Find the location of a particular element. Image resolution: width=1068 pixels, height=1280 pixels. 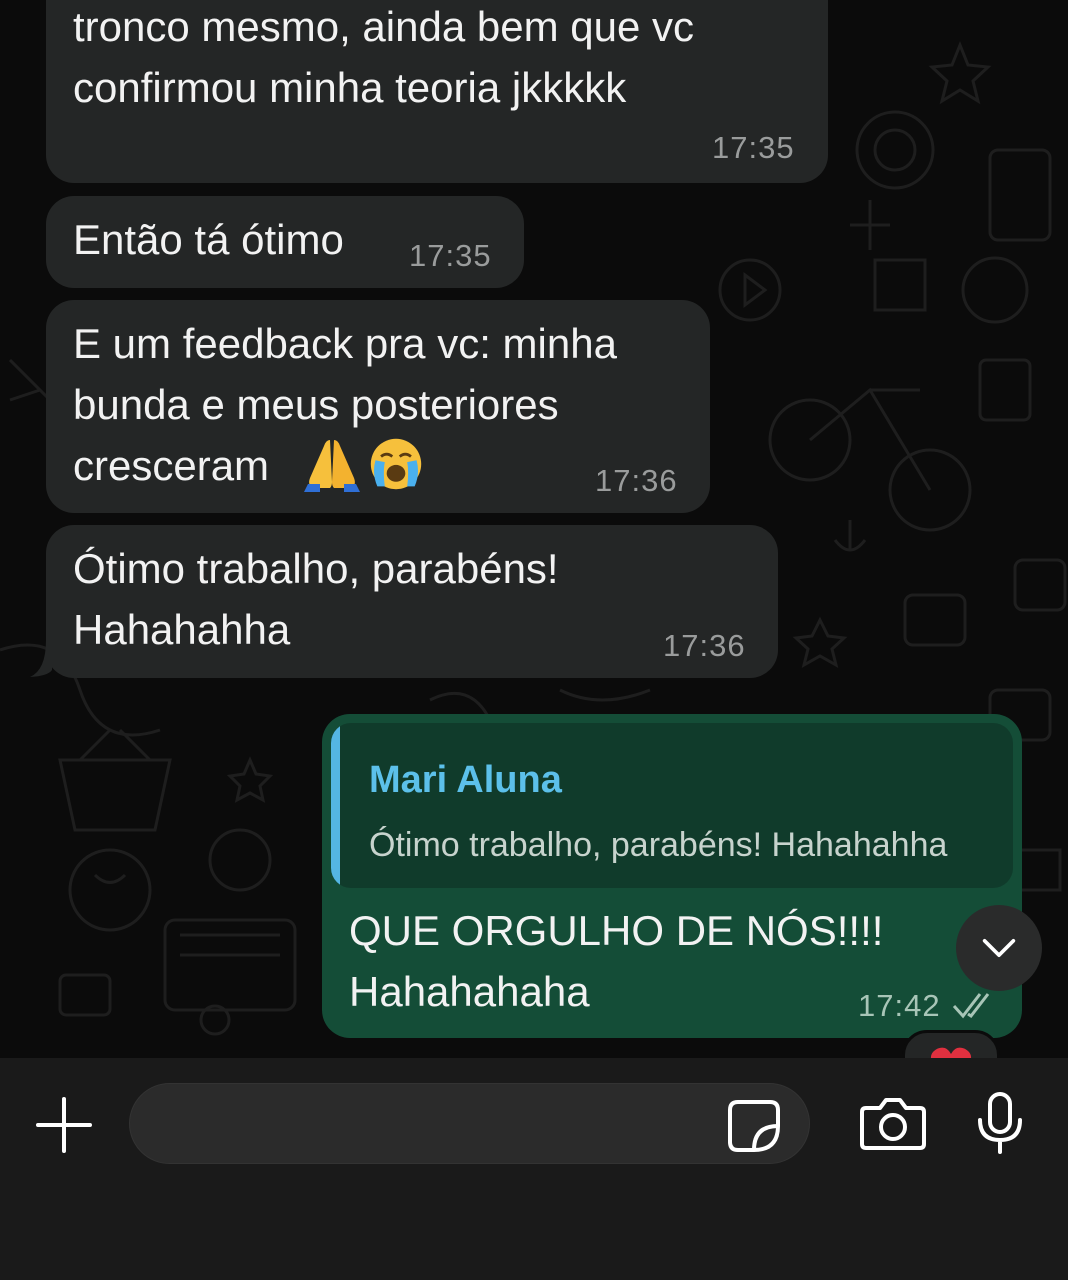

folded-hands-emoji is located at coordinates (332, 466).